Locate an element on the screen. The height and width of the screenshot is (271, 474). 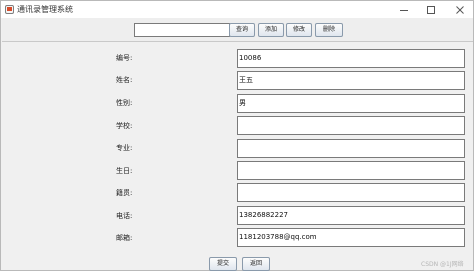
hometown-field is located at coordinates (351, 192).